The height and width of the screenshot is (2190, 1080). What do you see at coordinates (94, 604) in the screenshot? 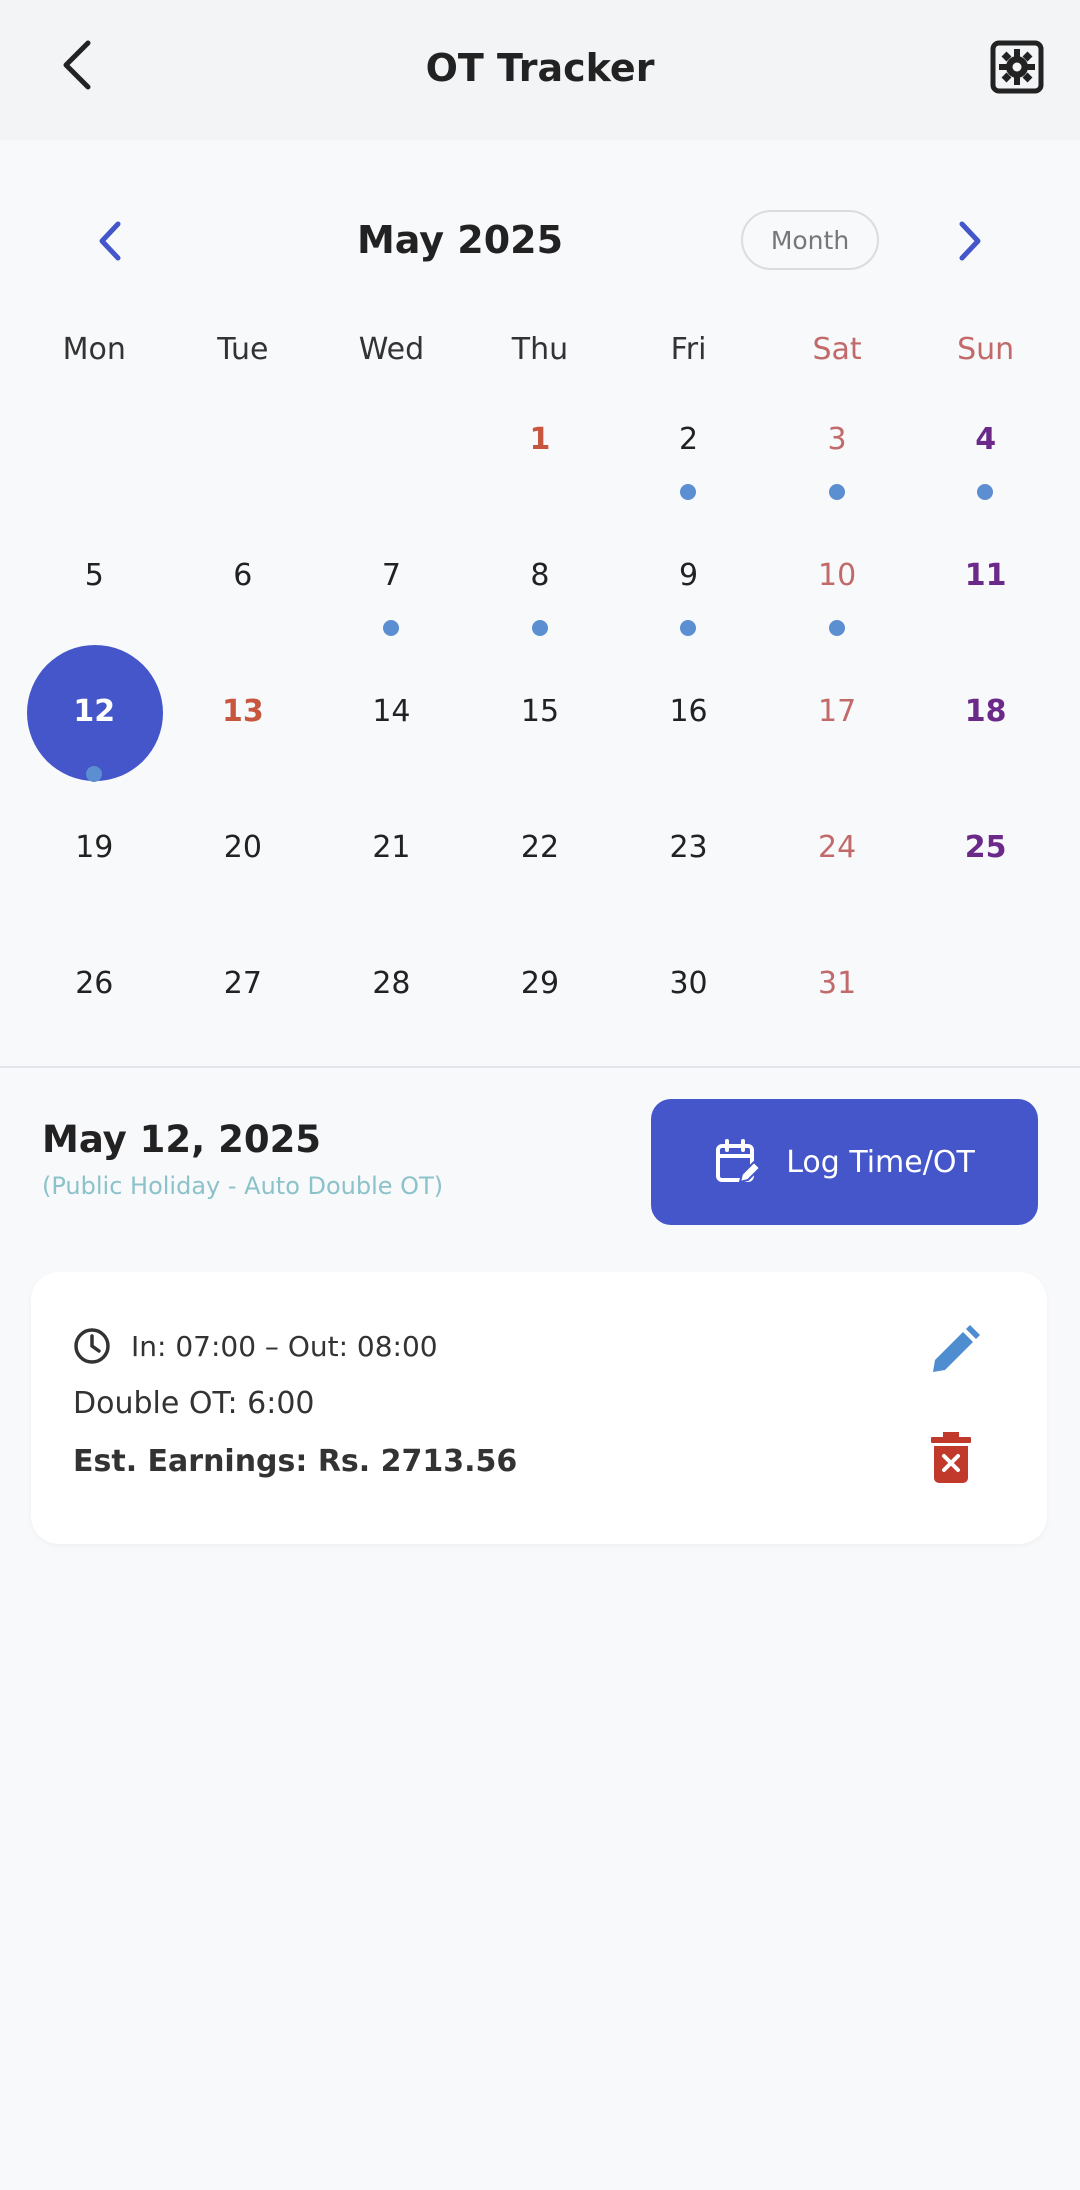
I see `calendar-day: 5` at bounding box center [94, 604].